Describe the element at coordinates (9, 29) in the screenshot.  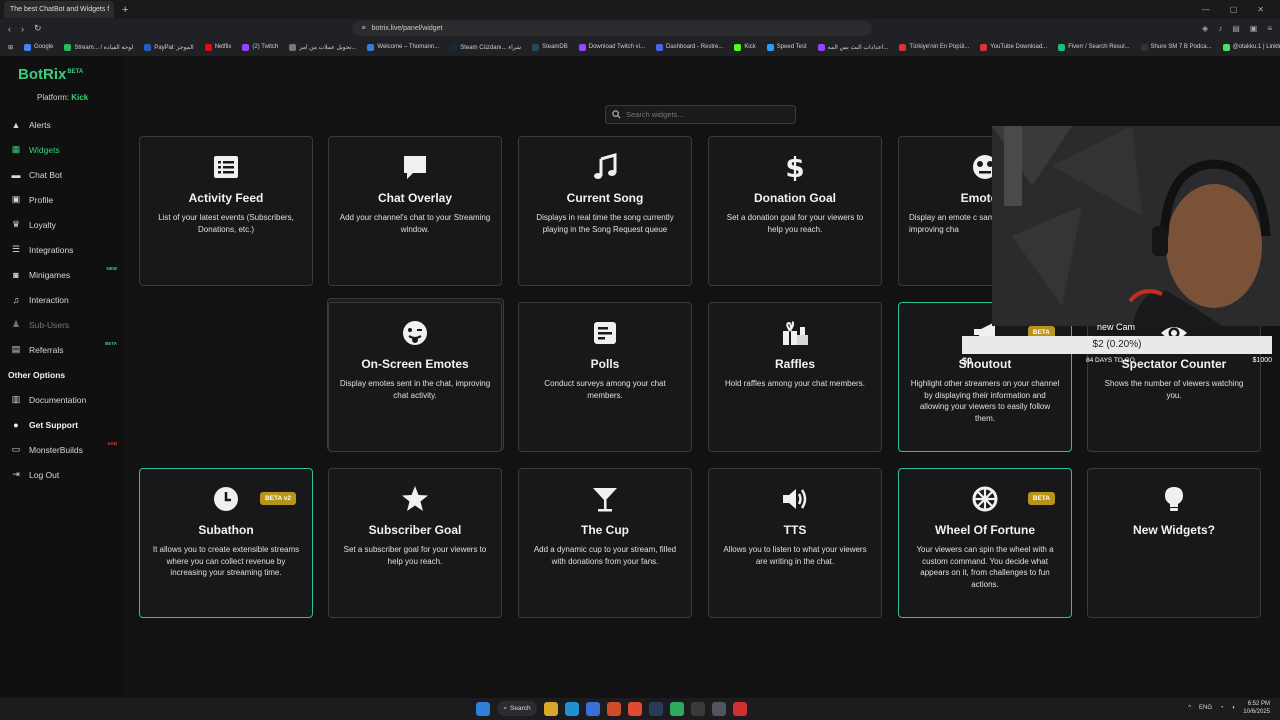
I see `back-icon: ‹` at that location.